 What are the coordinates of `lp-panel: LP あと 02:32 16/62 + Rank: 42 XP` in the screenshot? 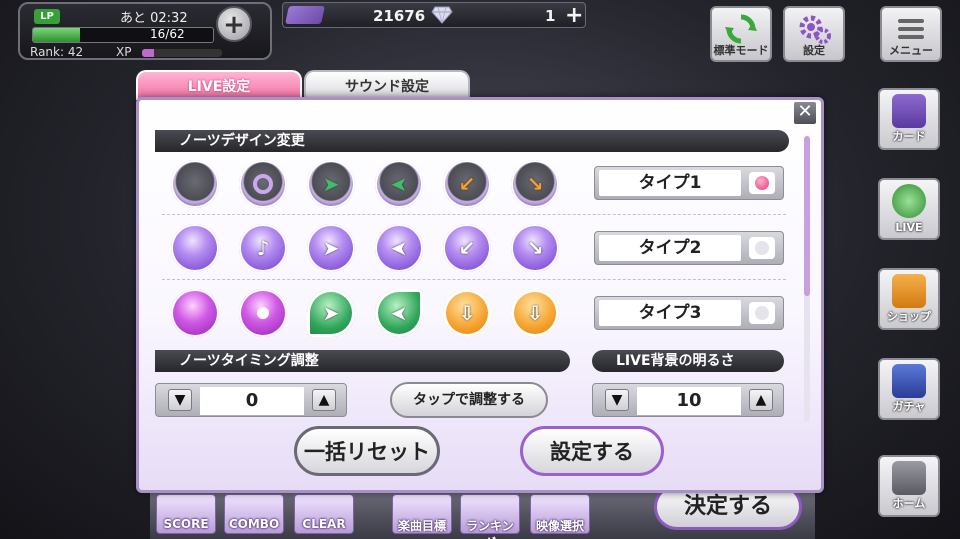 It's located at (145, 31).